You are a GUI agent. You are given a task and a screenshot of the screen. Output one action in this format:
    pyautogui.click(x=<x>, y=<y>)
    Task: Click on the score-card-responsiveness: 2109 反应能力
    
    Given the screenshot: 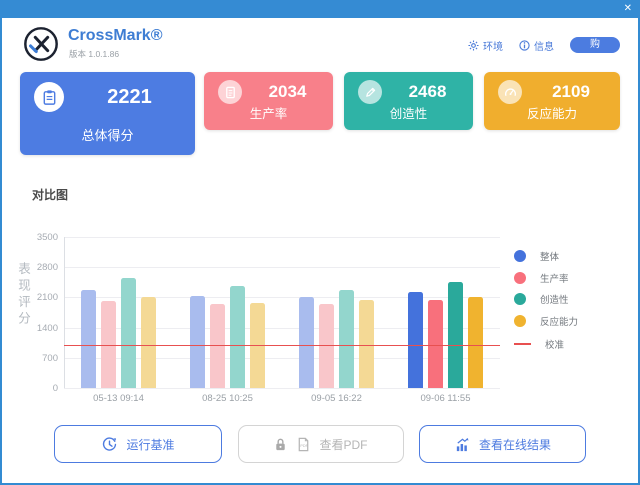 What is the action you would take?
    pyautogui.click(x=552, y=101)
    